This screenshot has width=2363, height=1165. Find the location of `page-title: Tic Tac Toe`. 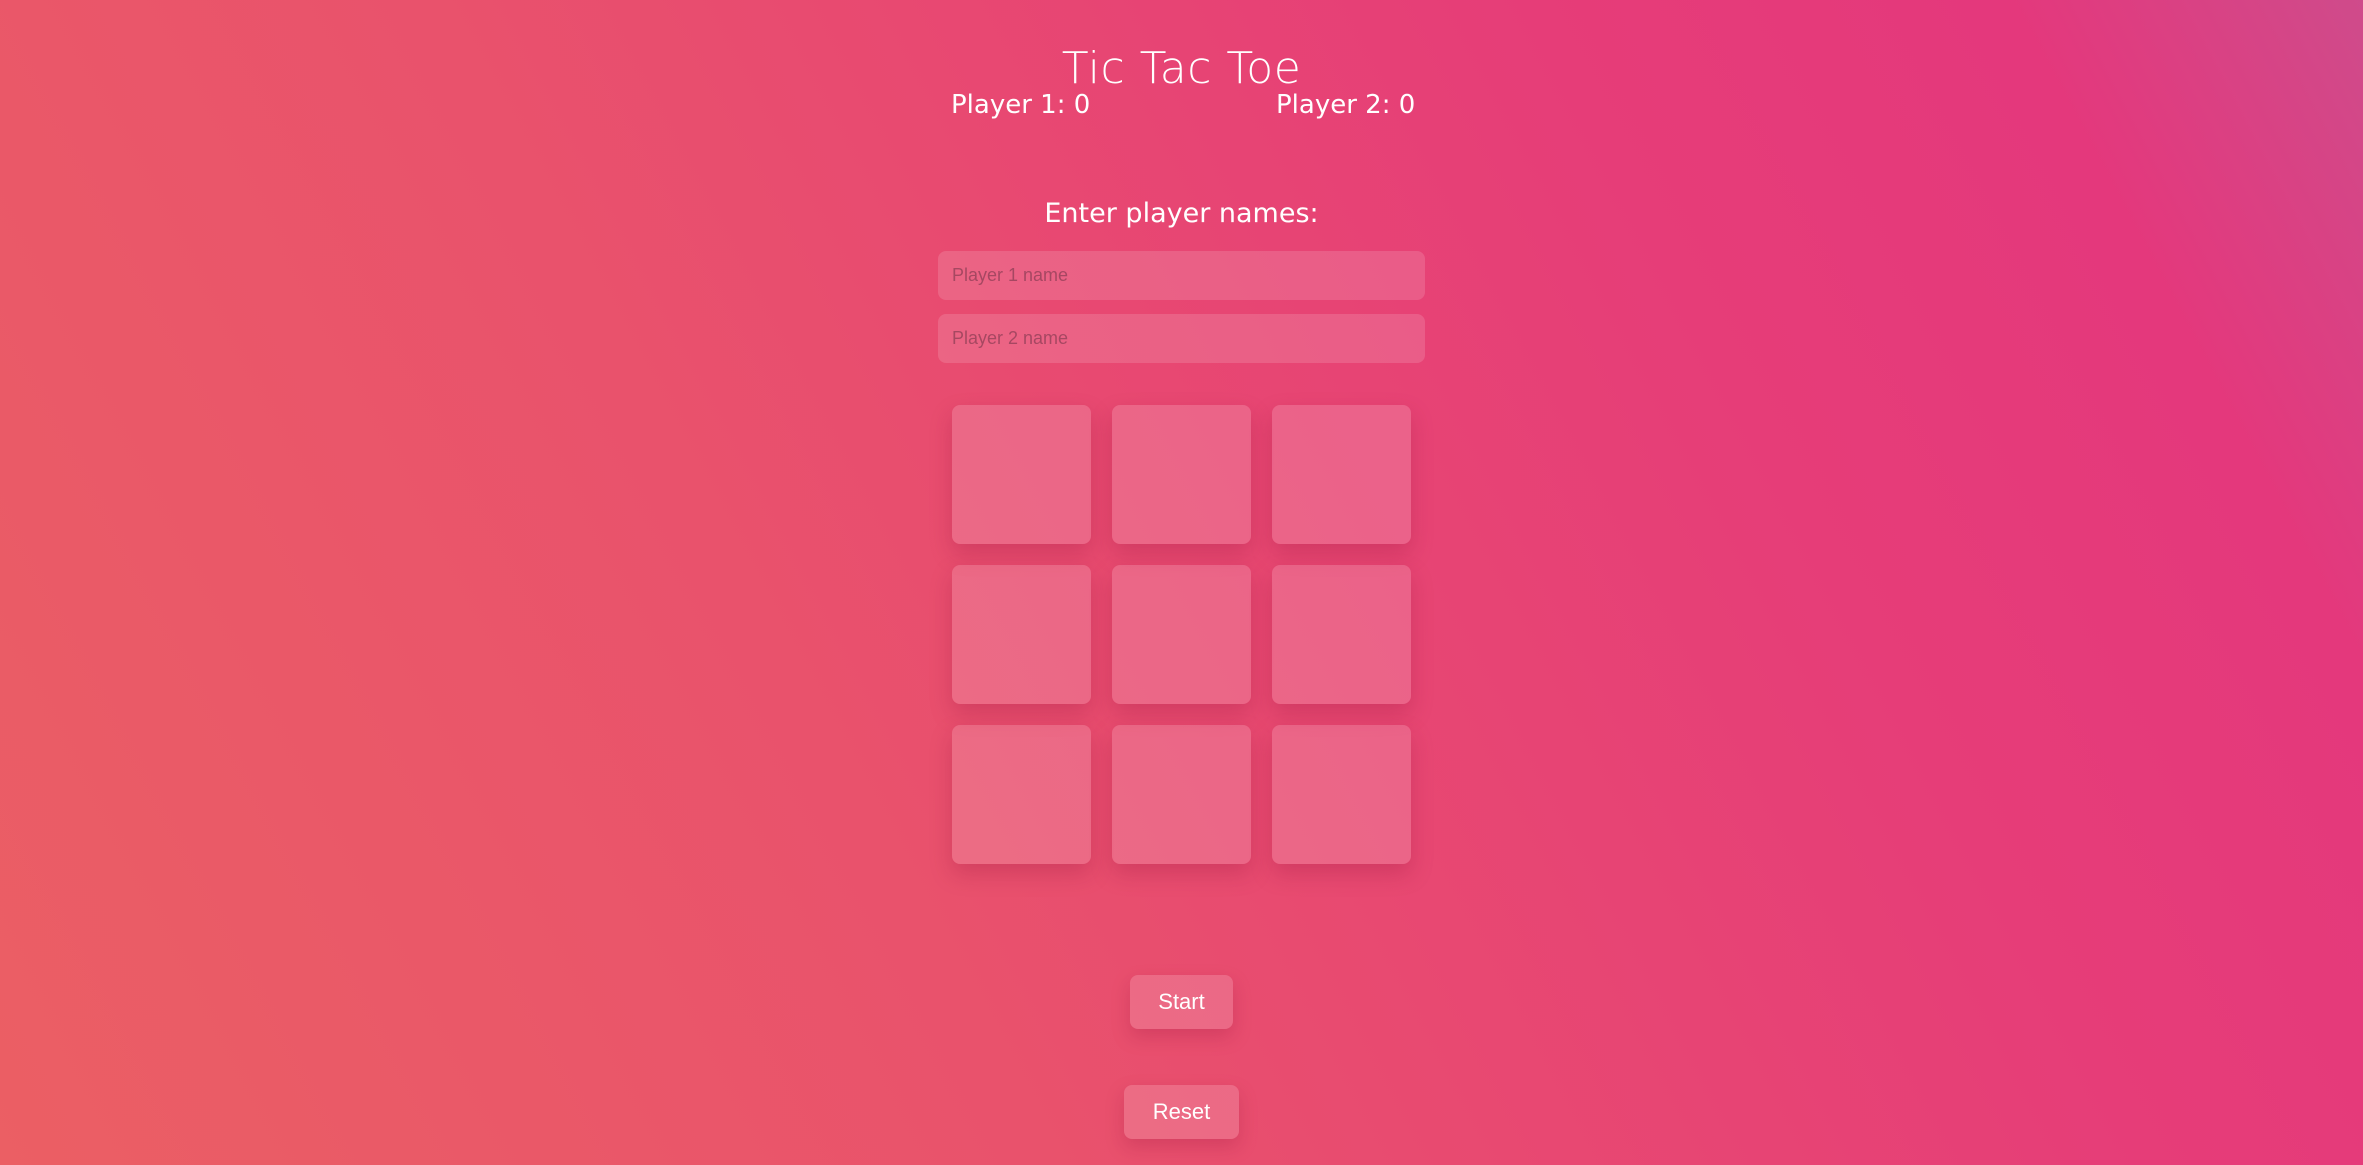

page-title: Tic Tac Toe is located at coordinates (1181, 69).